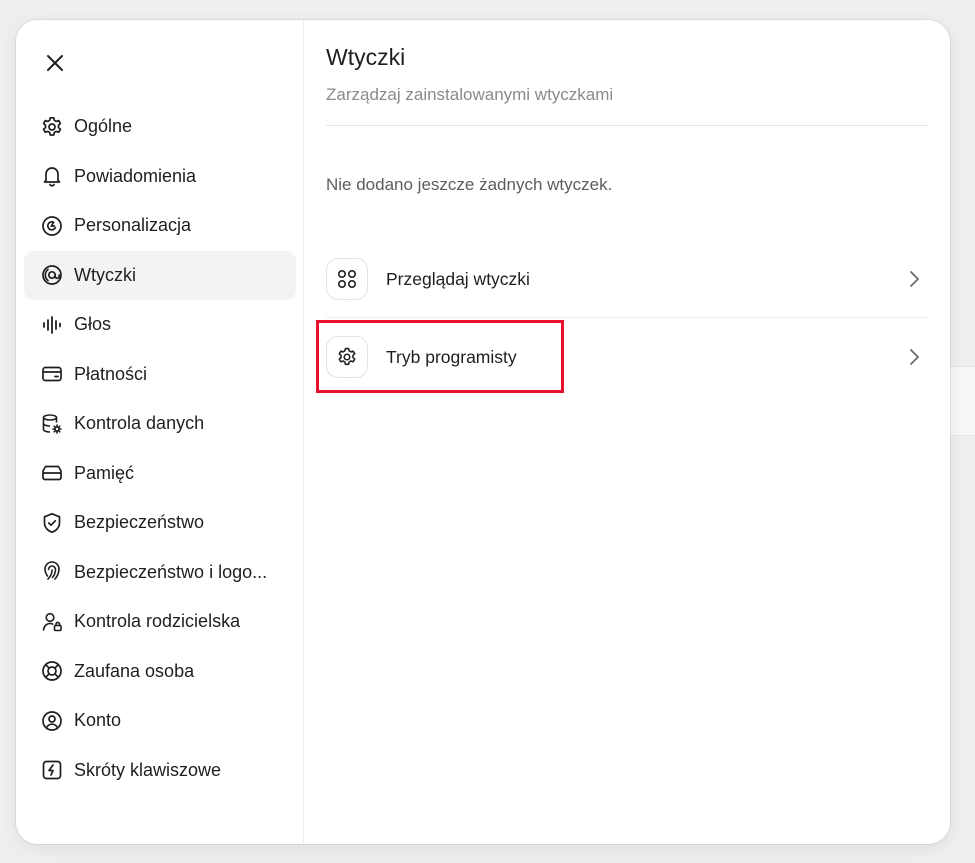 This screenshot has width=975, height=863. I want to click on sidebar-item-label: Bezpieczeństwo, so click(139, 522).